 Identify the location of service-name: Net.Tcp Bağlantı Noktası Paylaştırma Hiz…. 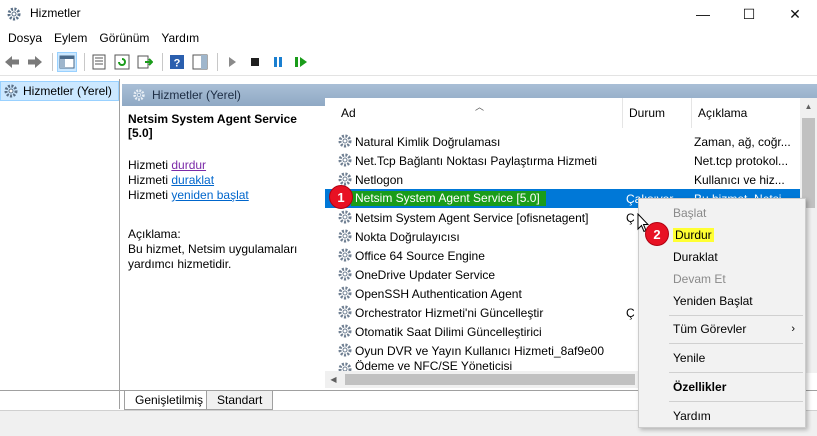
(476, 160).